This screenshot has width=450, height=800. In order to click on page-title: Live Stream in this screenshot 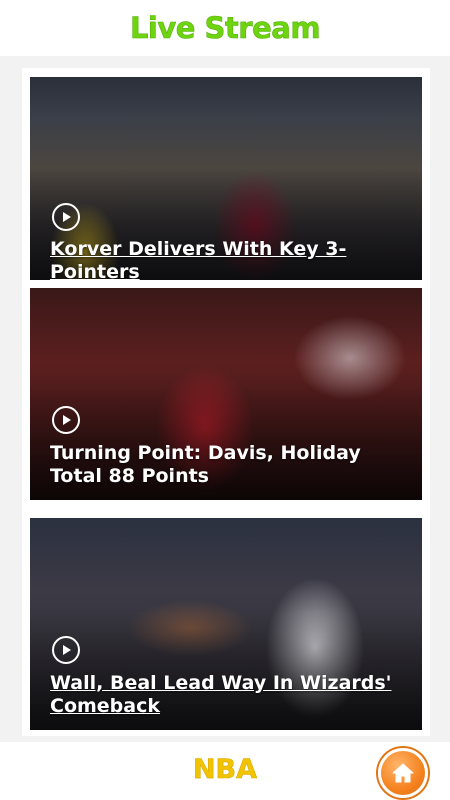, I will do `click(225, 28)`.